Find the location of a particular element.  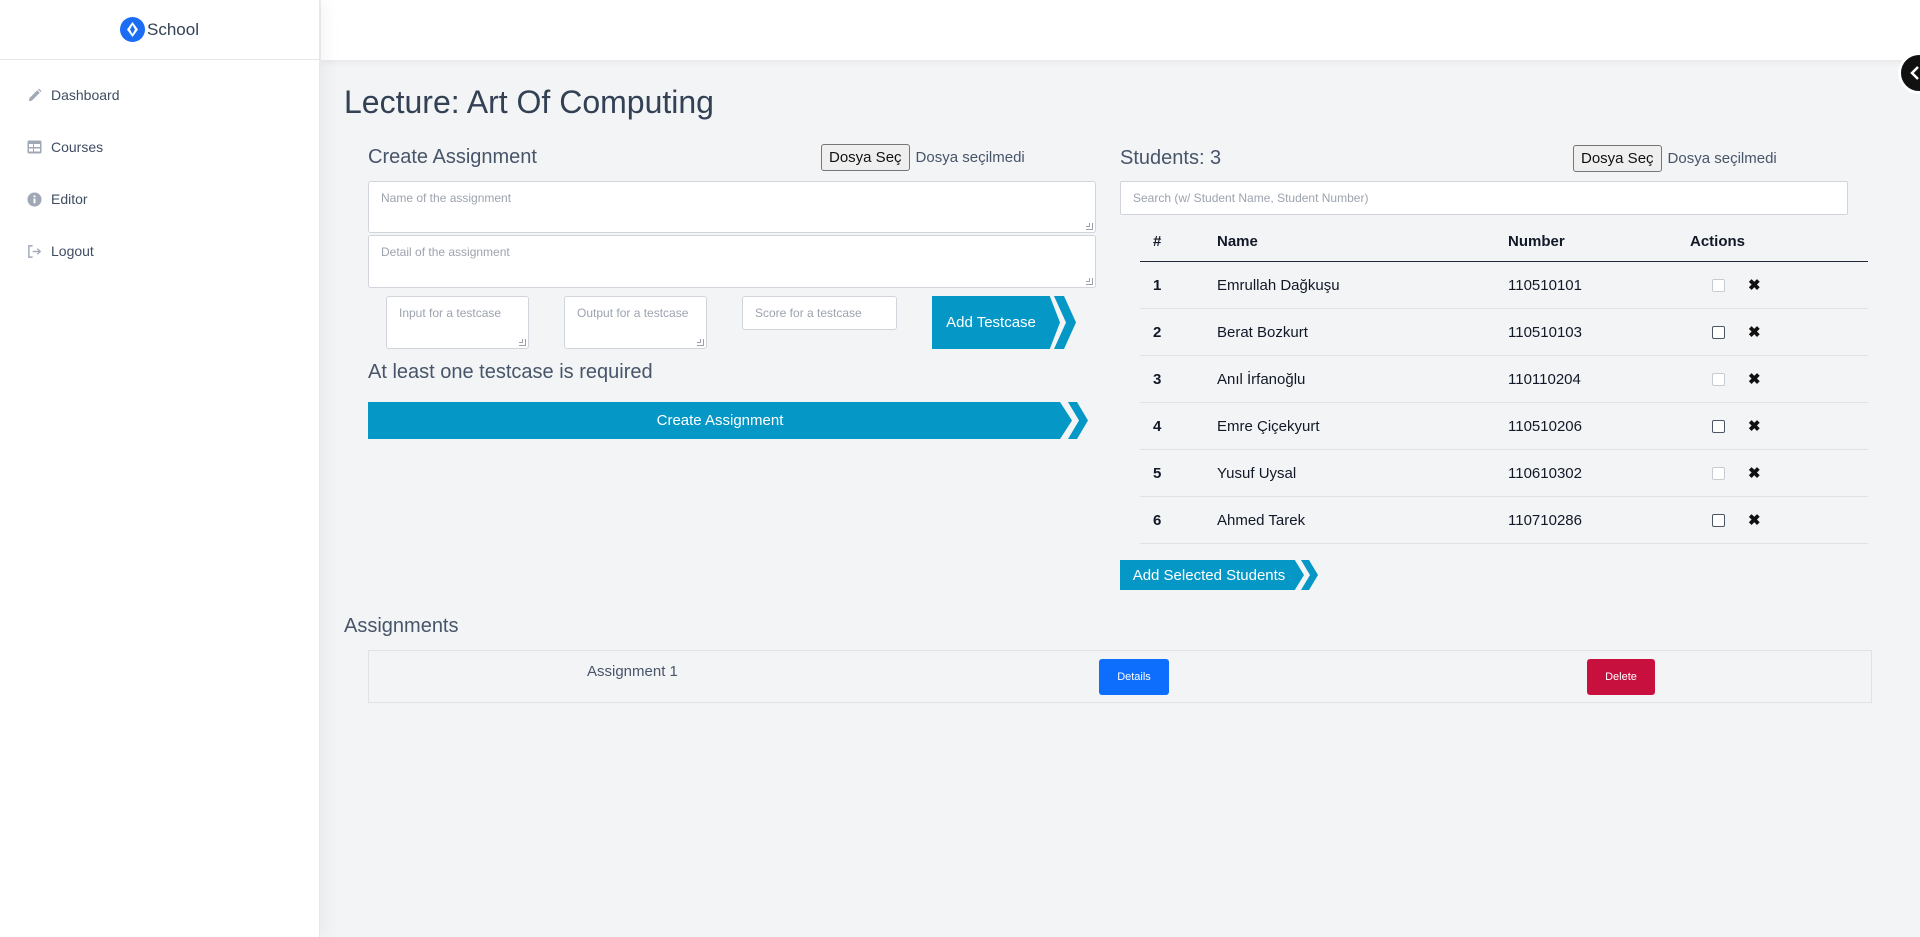

top-bar is located at coordinates (1120, 30).